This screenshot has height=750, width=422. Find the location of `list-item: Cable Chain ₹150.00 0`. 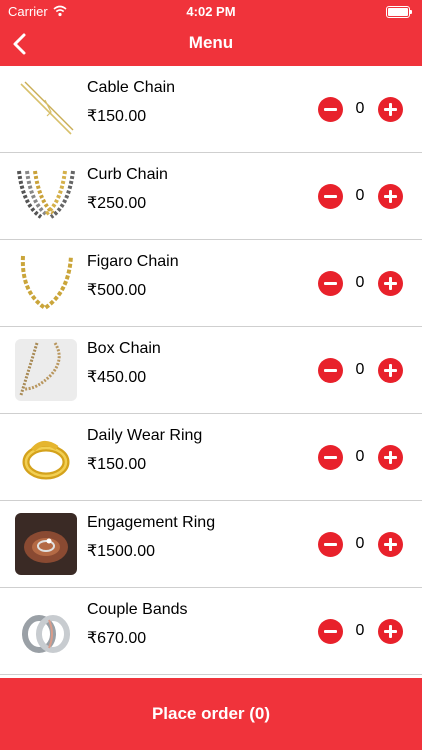

list-item: Cable Chain ₹150.00 0 is located at coordinates (211, 109).